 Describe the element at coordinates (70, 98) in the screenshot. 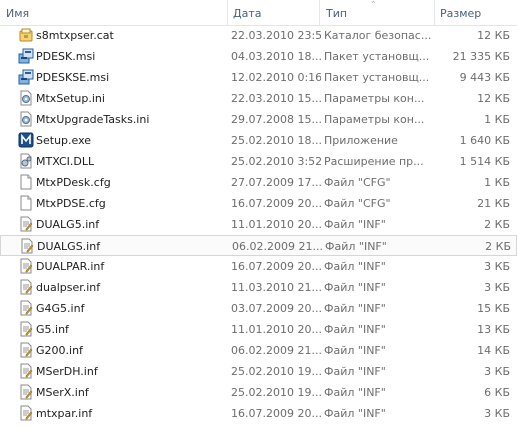

I see `file-name: MtxSetup.ini` at that location.